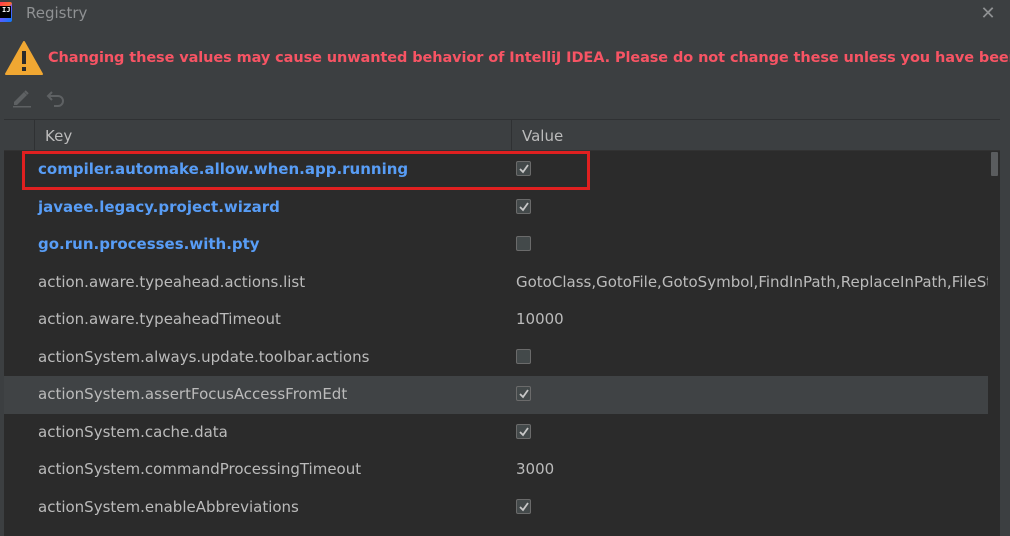 Image resolution: width=1010 pixels, height=536 pixels. I want to click on table-row: go.run.processes.with.pty, so click(496, 245).